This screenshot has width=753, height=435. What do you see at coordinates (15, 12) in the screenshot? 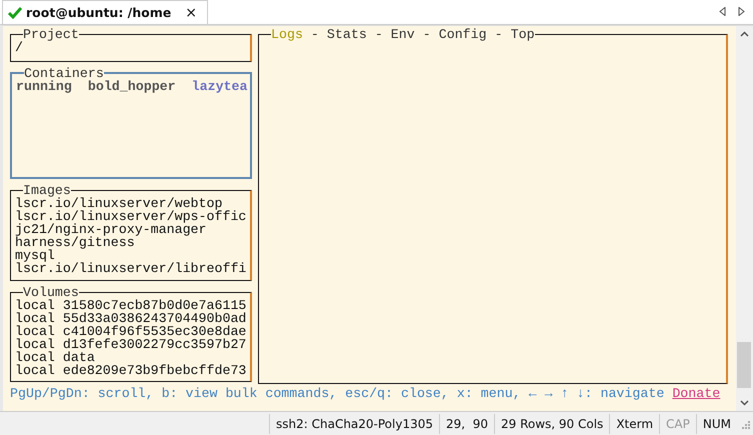
I see `checkmark-icon` at bounding box center [15, 12].